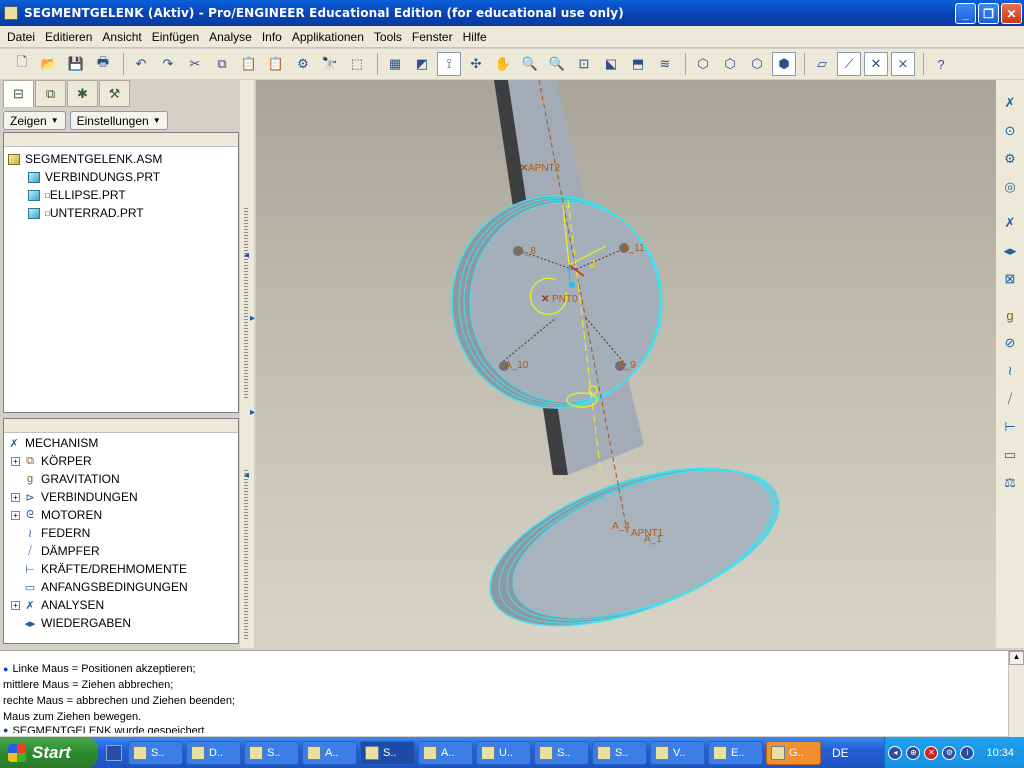  I want to click on menu-tools: Tools, so click(388, 37).